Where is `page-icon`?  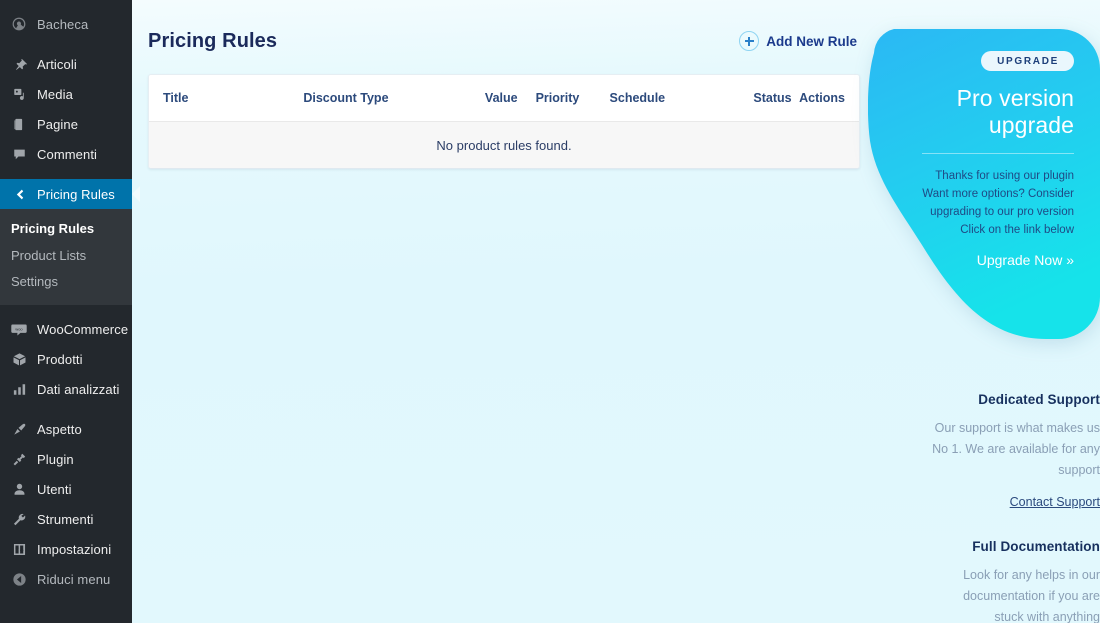 page-icon is located at coordinates (19, 124).